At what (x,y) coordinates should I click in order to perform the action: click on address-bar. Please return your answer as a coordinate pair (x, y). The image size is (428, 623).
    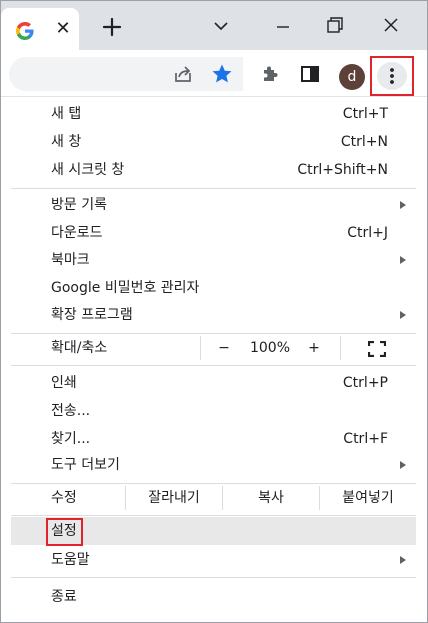
    Looking at the image, I should click on (126, 74).